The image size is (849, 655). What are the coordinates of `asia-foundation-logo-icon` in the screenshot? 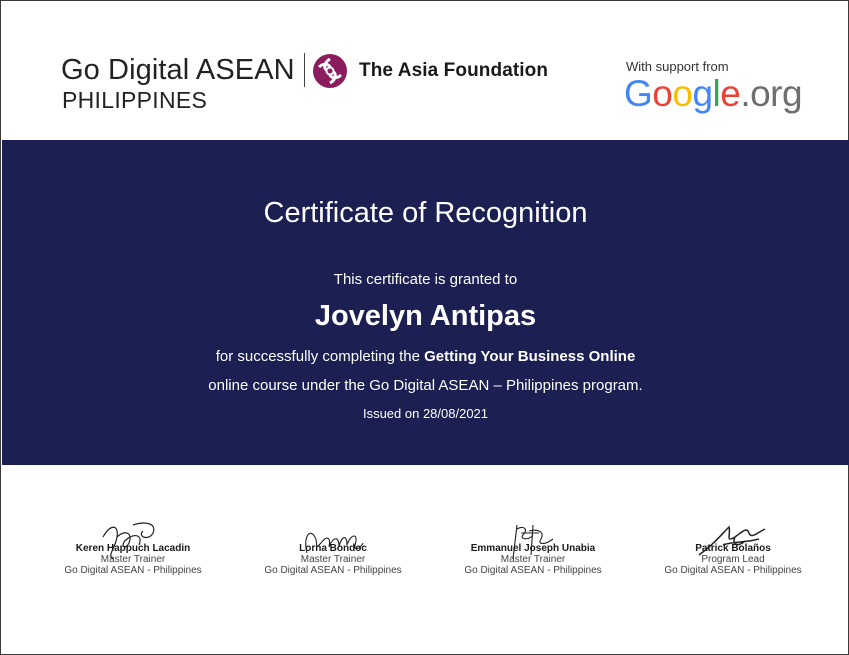 It's located at (330, 71).